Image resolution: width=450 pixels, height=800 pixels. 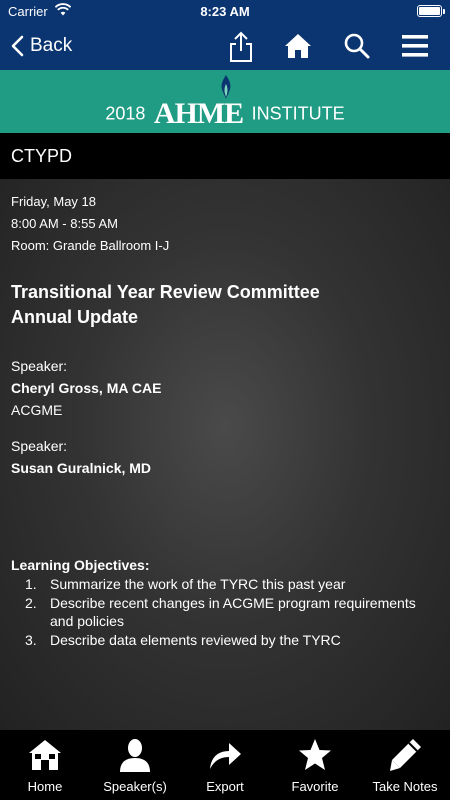 I want to click on session-room: Room: Grande Ballroom I-J, so click(x=90, y=245).